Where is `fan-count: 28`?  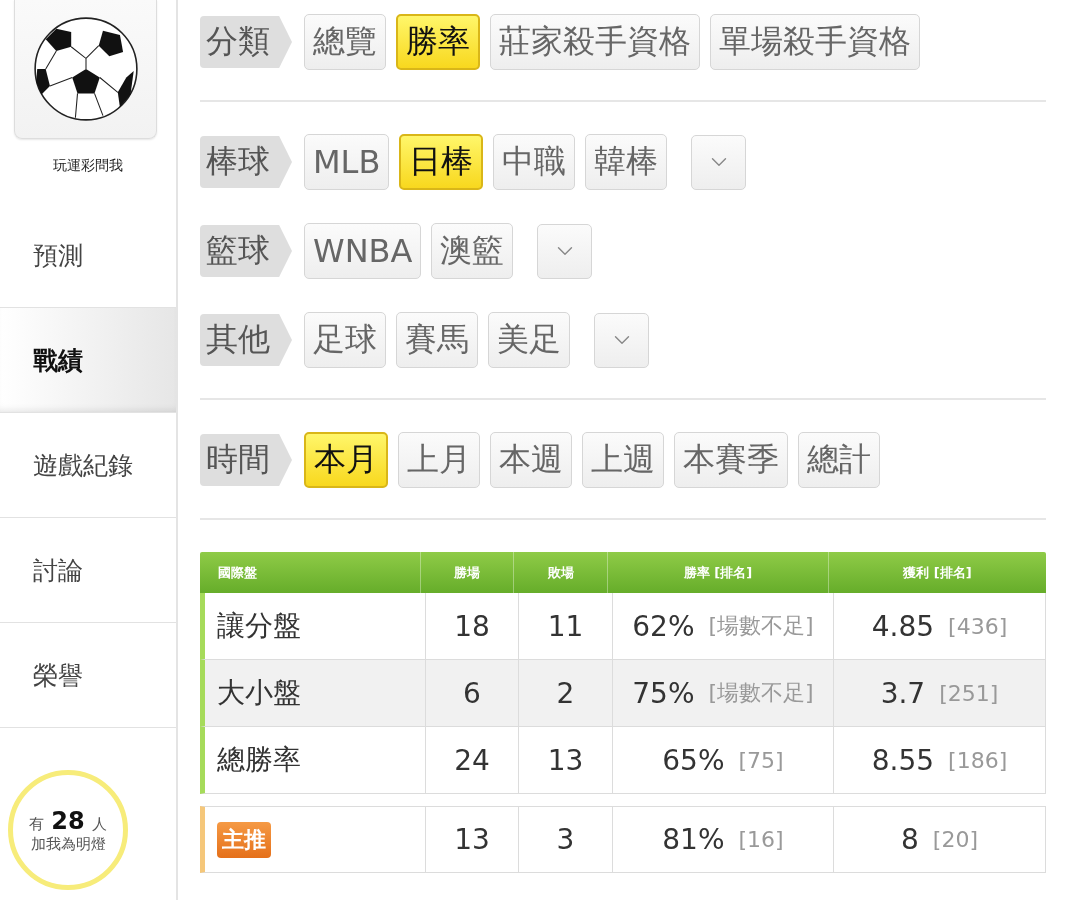
fan-count: 28 is located at coordinates (68, 820).